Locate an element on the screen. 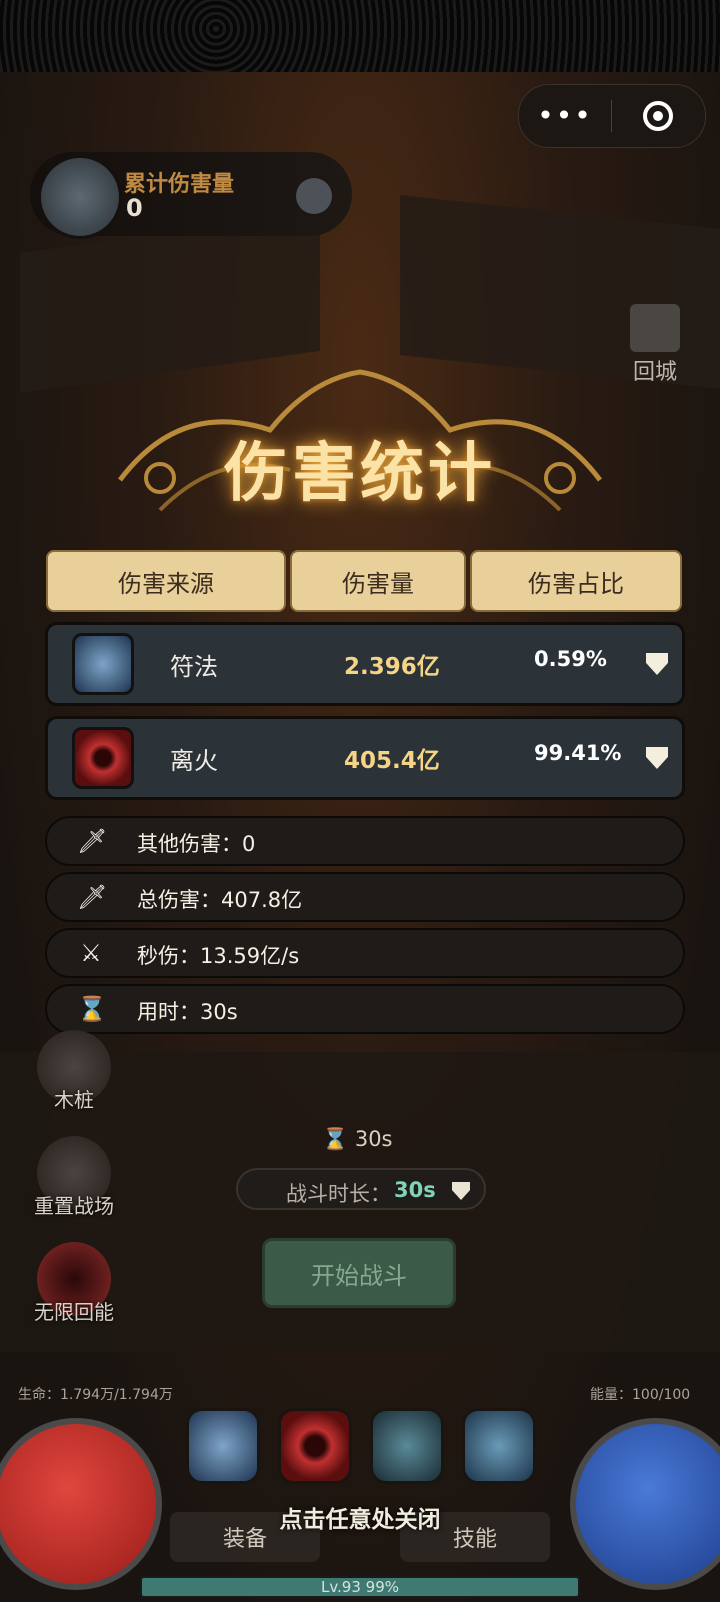  stat-text: 其他伤害：0 is located at coordinates (196, 844).